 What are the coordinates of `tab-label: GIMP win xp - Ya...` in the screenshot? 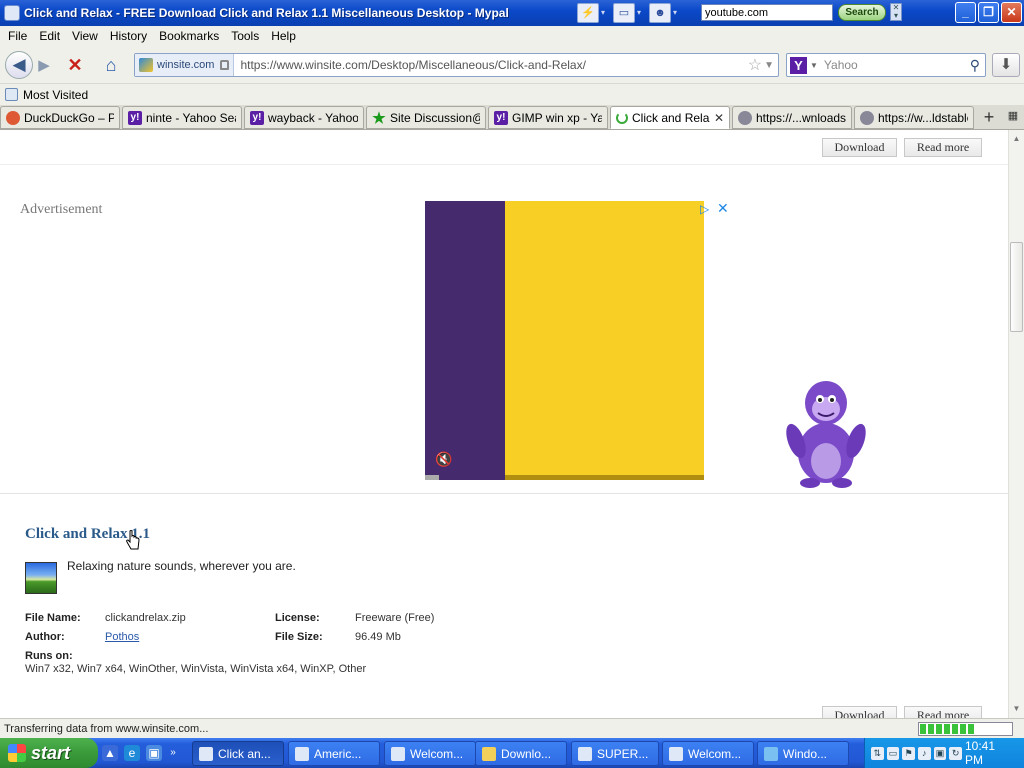 It's located at (557, 117).